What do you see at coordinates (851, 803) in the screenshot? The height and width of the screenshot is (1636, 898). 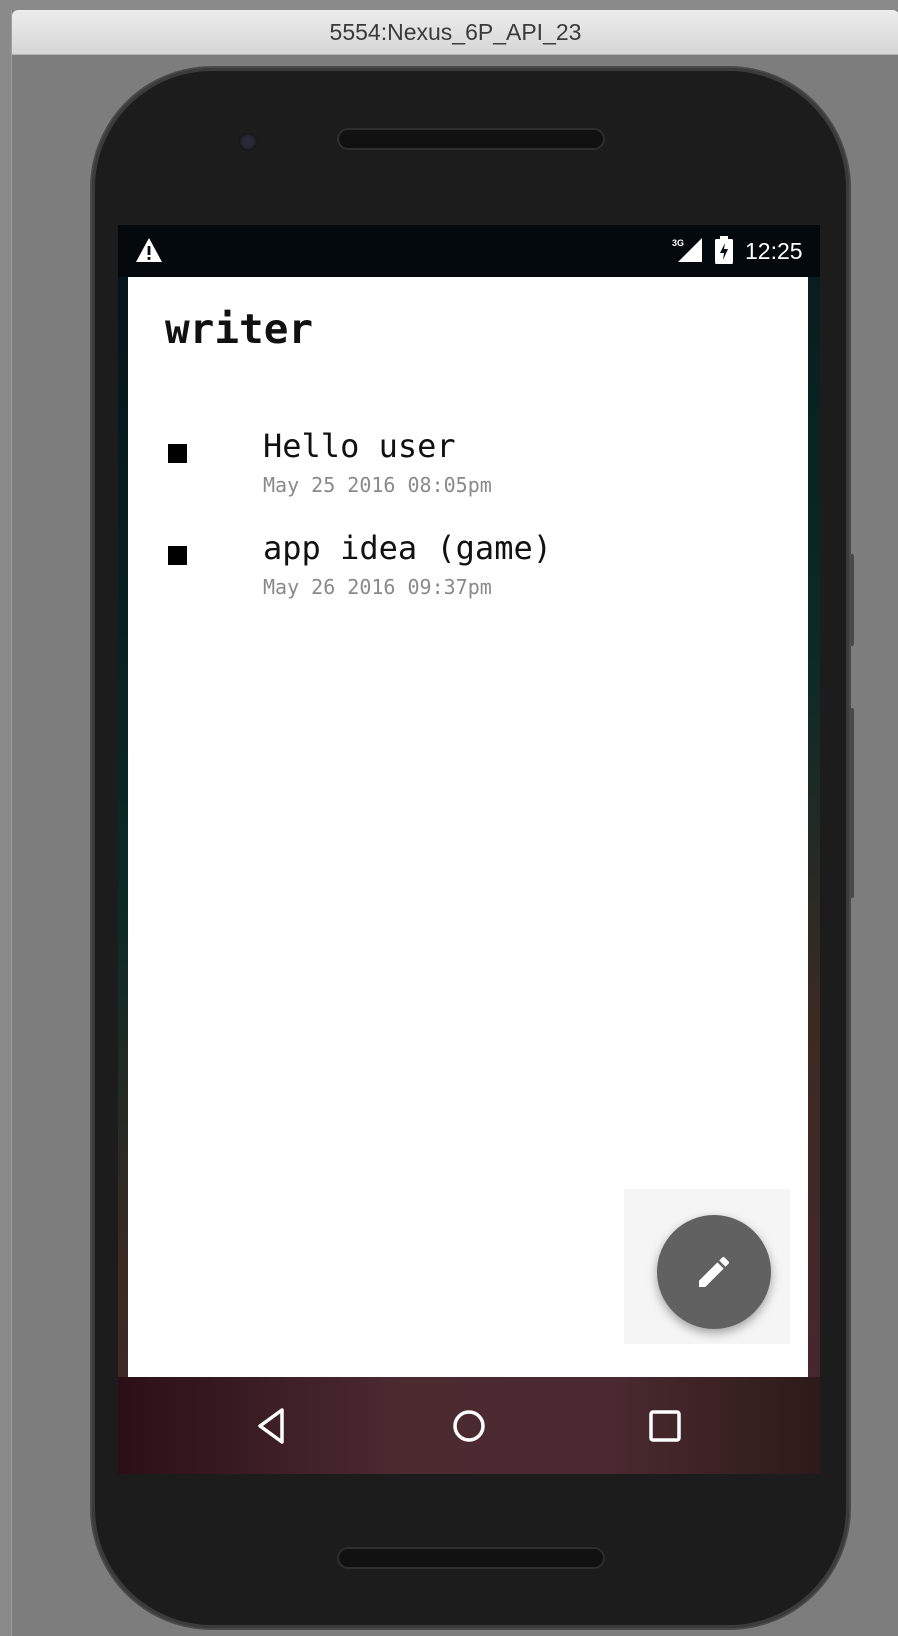 I see `volume-button` at bounding box center [851, 803].